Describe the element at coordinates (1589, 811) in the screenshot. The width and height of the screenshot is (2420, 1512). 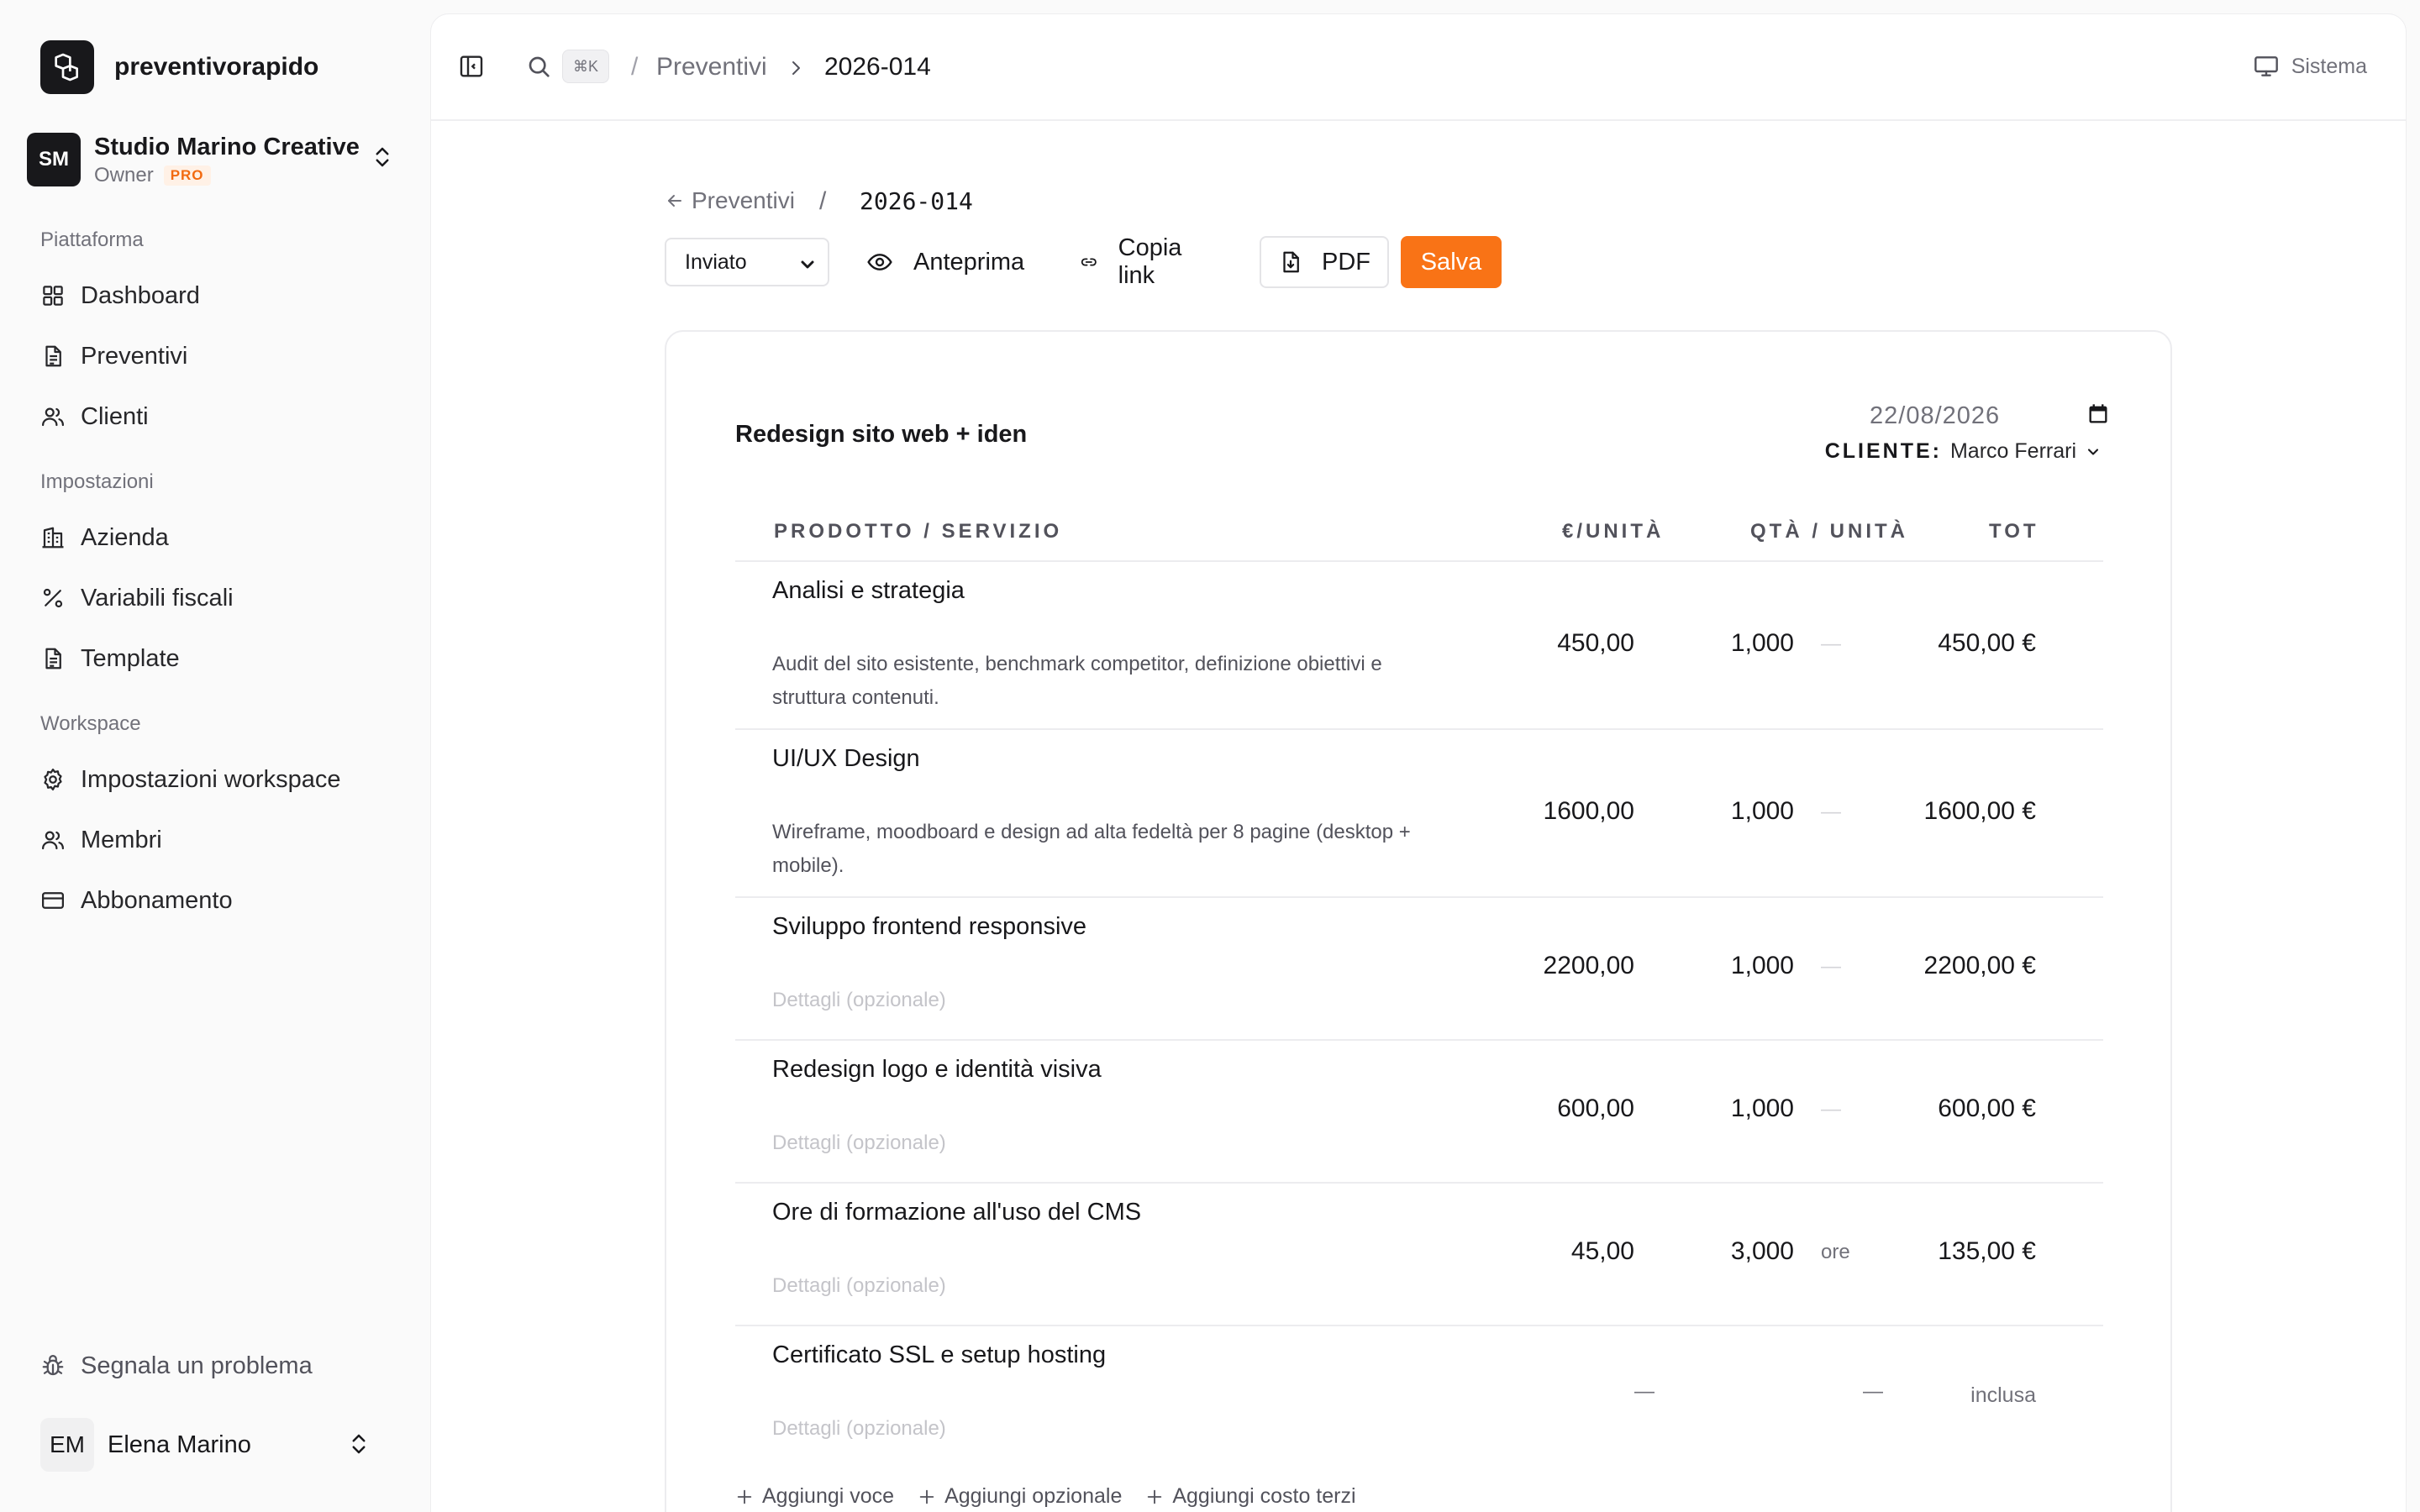
I see `item-price-input: 1600,00` at that location.